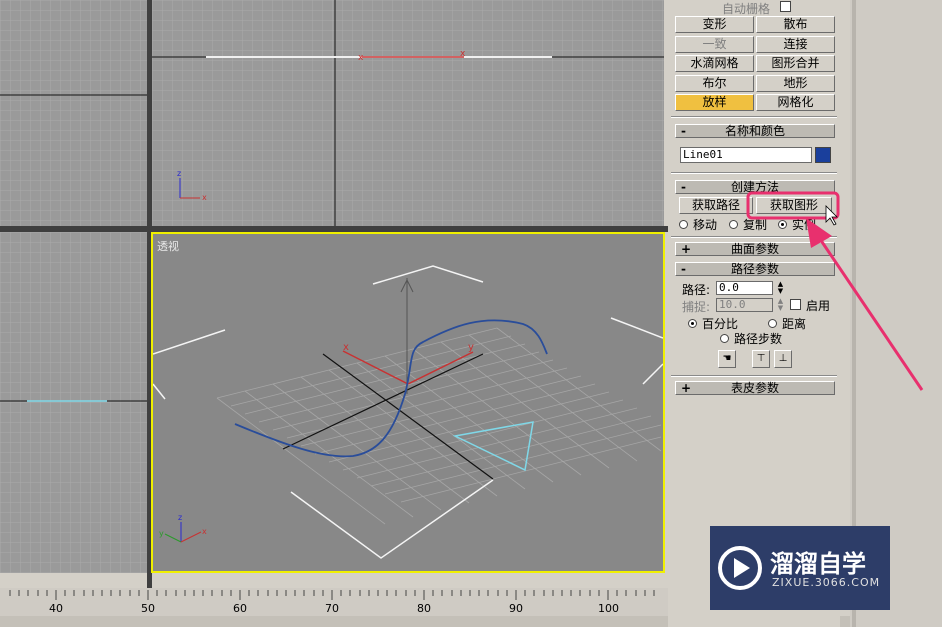 Image resolution: width=942 pixels, height=627 pixels. I want to click on rollout-title: 曲面参数, so click(754, 249).